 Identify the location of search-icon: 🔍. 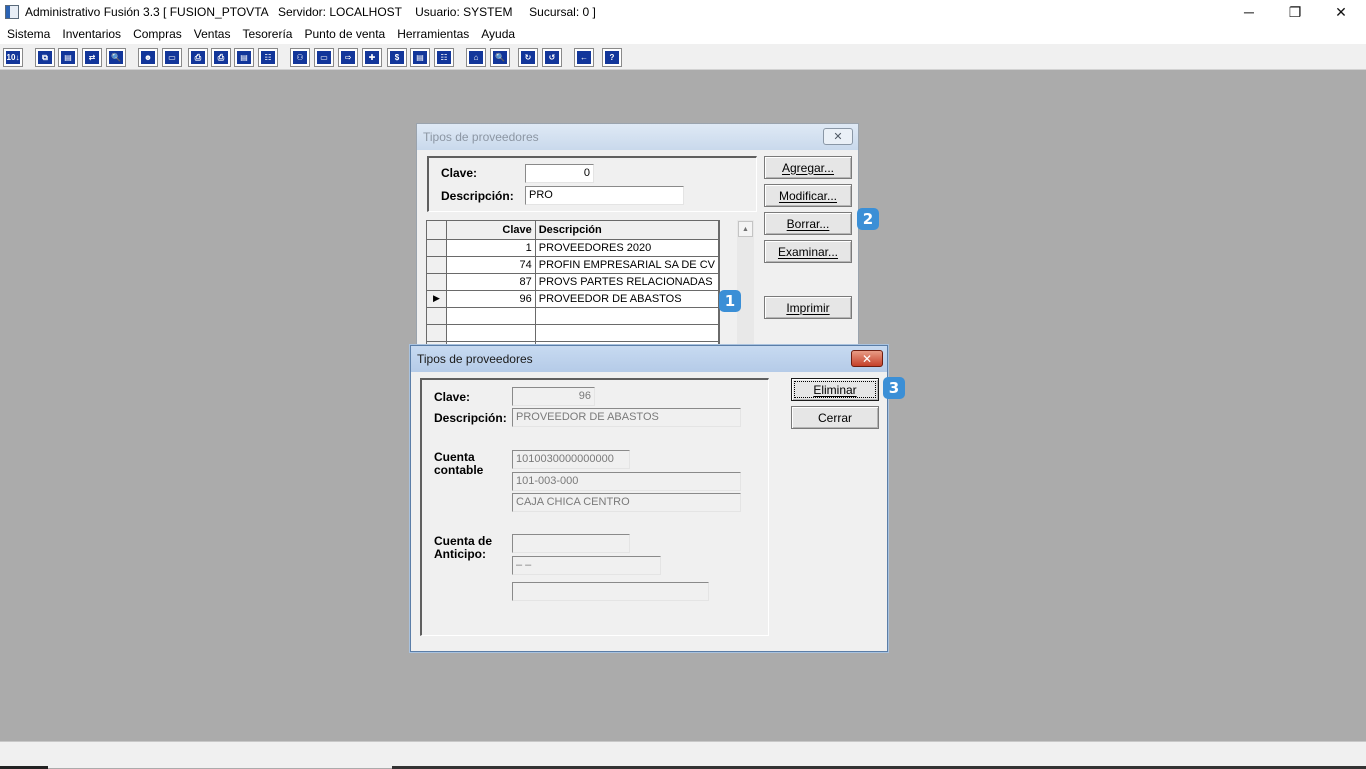
(500, 57).